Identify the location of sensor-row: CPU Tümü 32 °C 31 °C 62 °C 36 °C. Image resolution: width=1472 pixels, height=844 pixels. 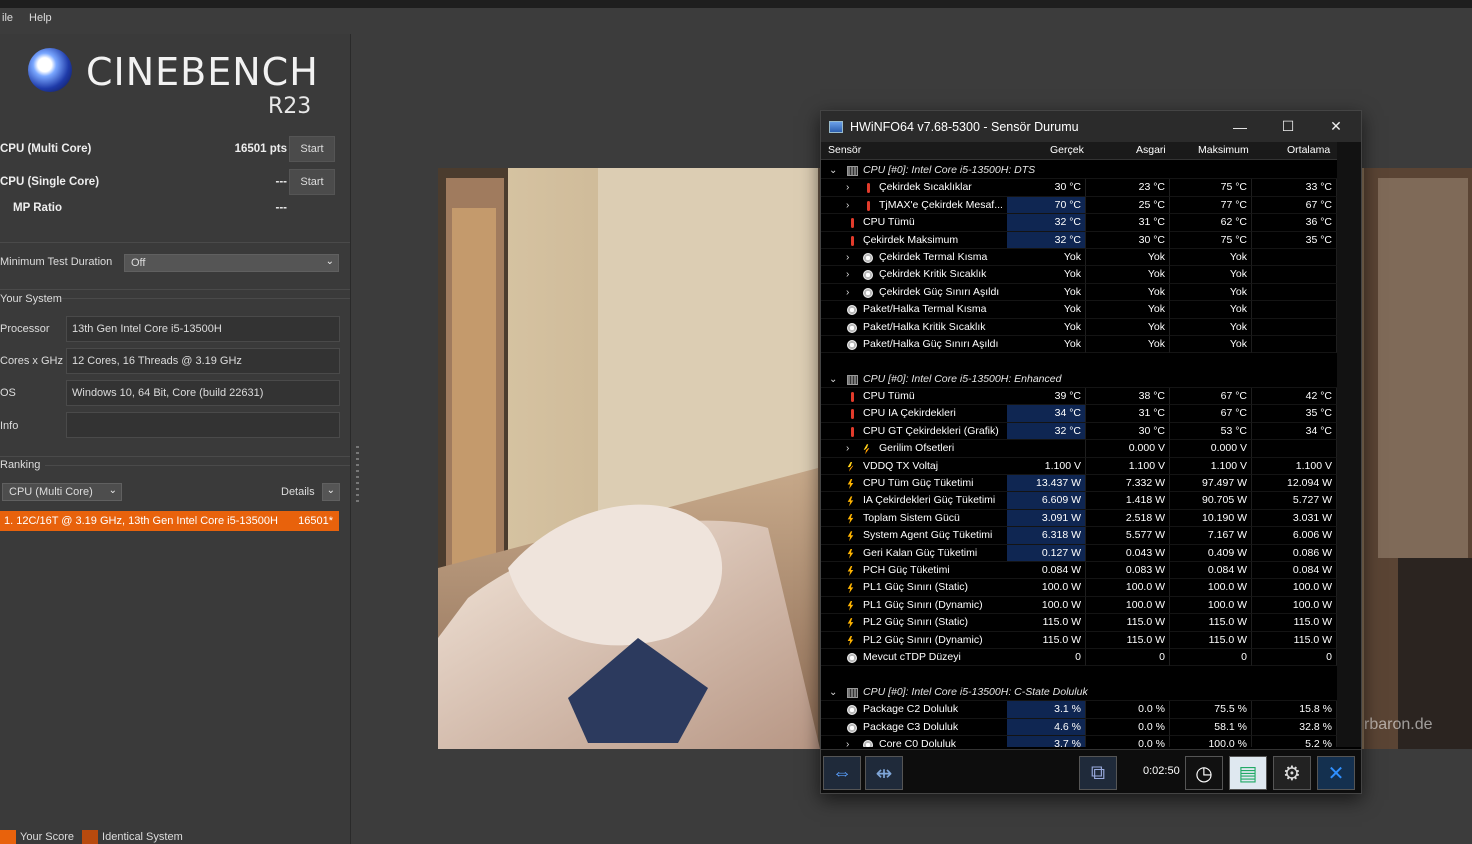
(1079, 223).